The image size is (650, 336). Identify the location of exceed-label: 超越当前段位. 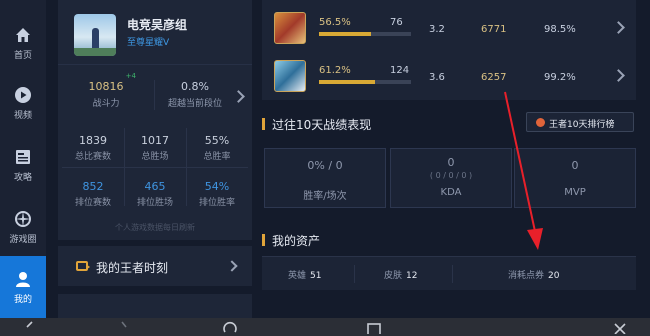
(194, 104).